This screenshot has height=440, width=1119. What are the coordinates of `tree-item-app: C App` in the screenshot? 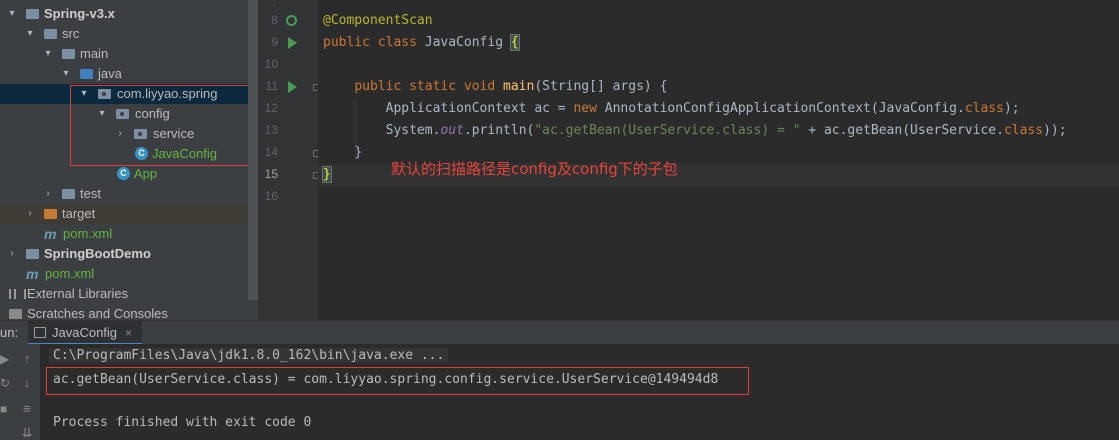 It's located at (129, 174).